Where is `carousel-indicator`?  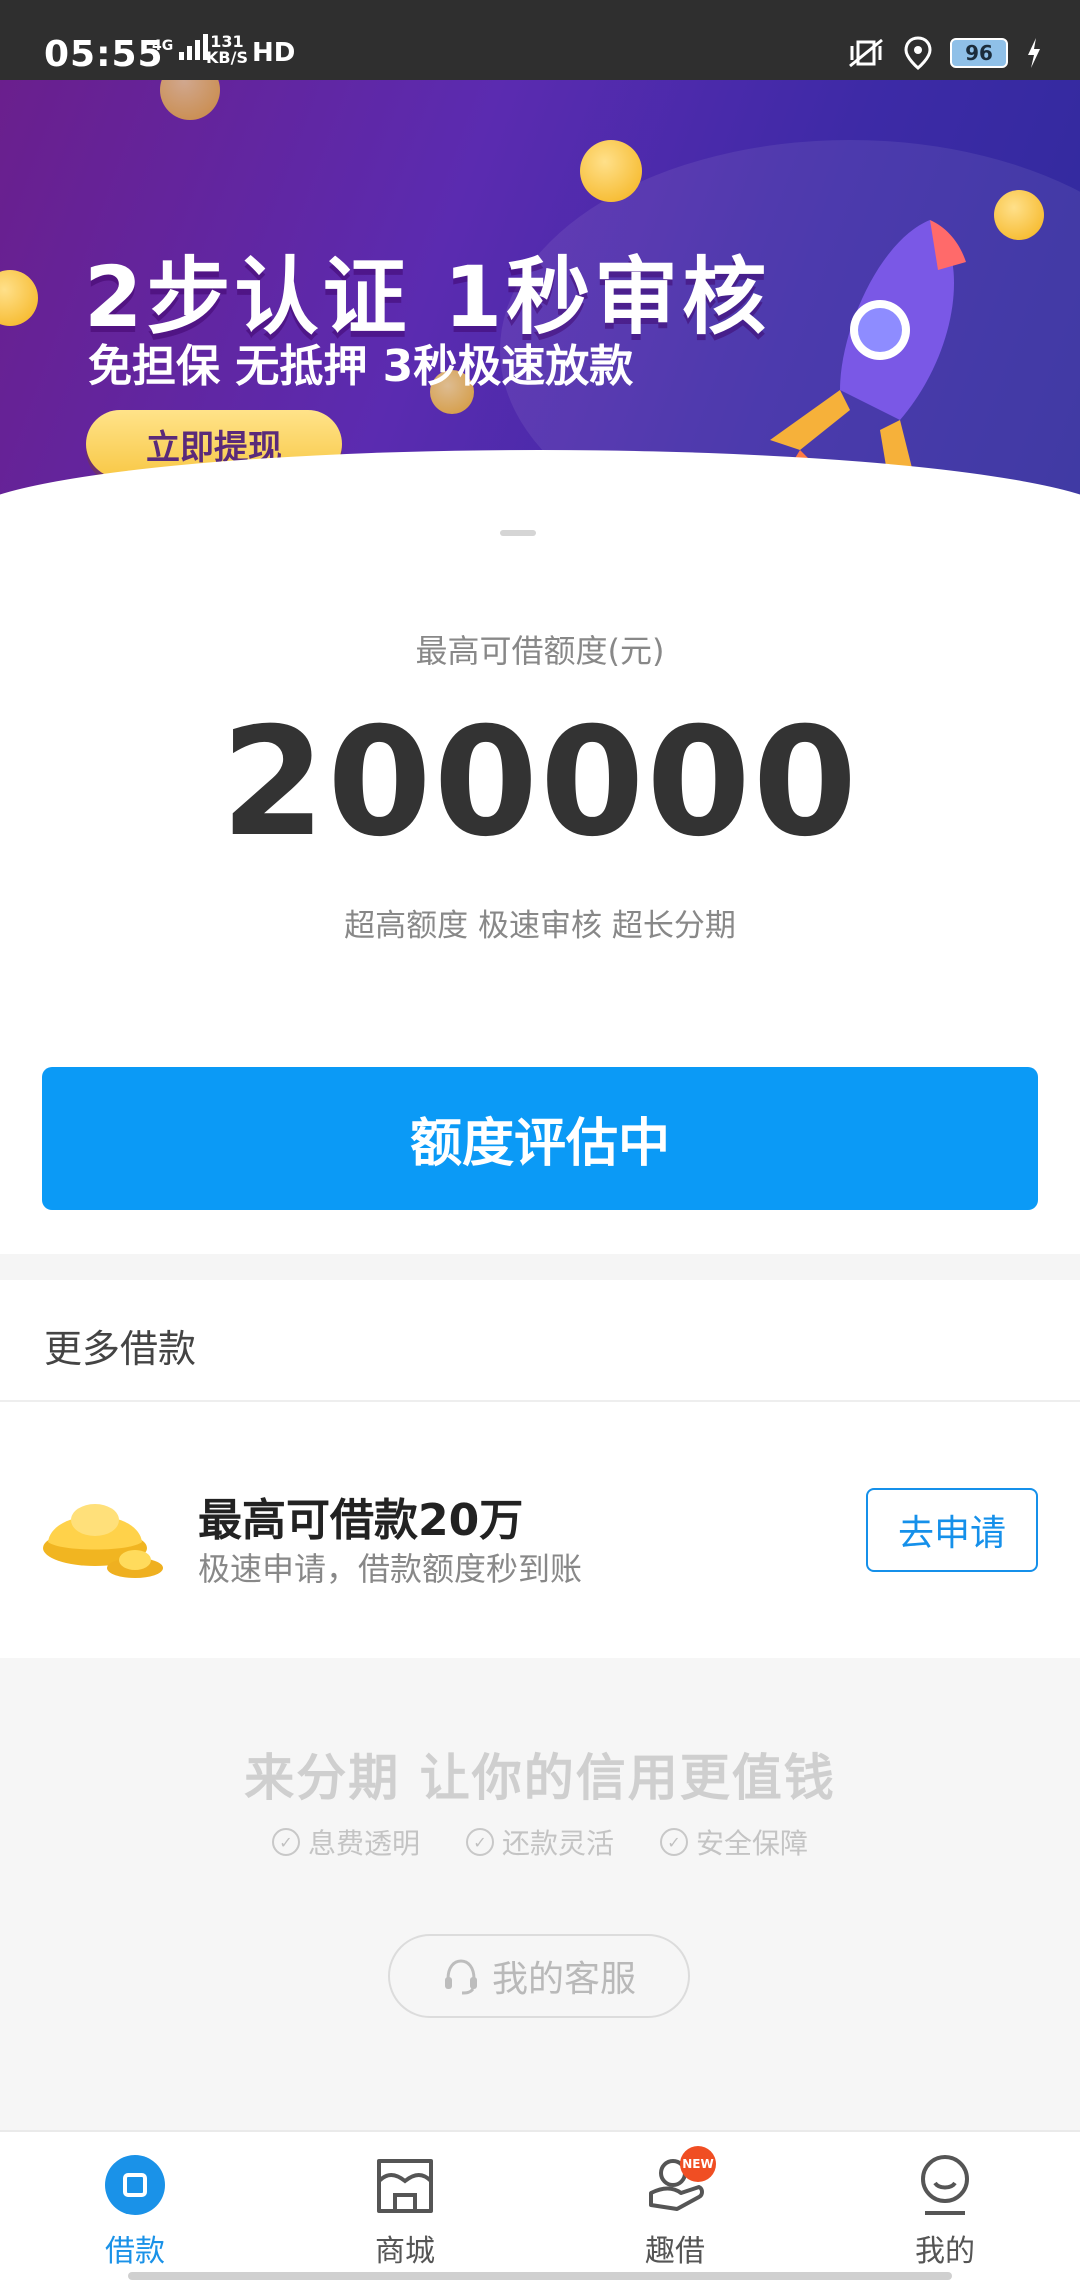 carousel-indicator is located at coordinates (518, 533).